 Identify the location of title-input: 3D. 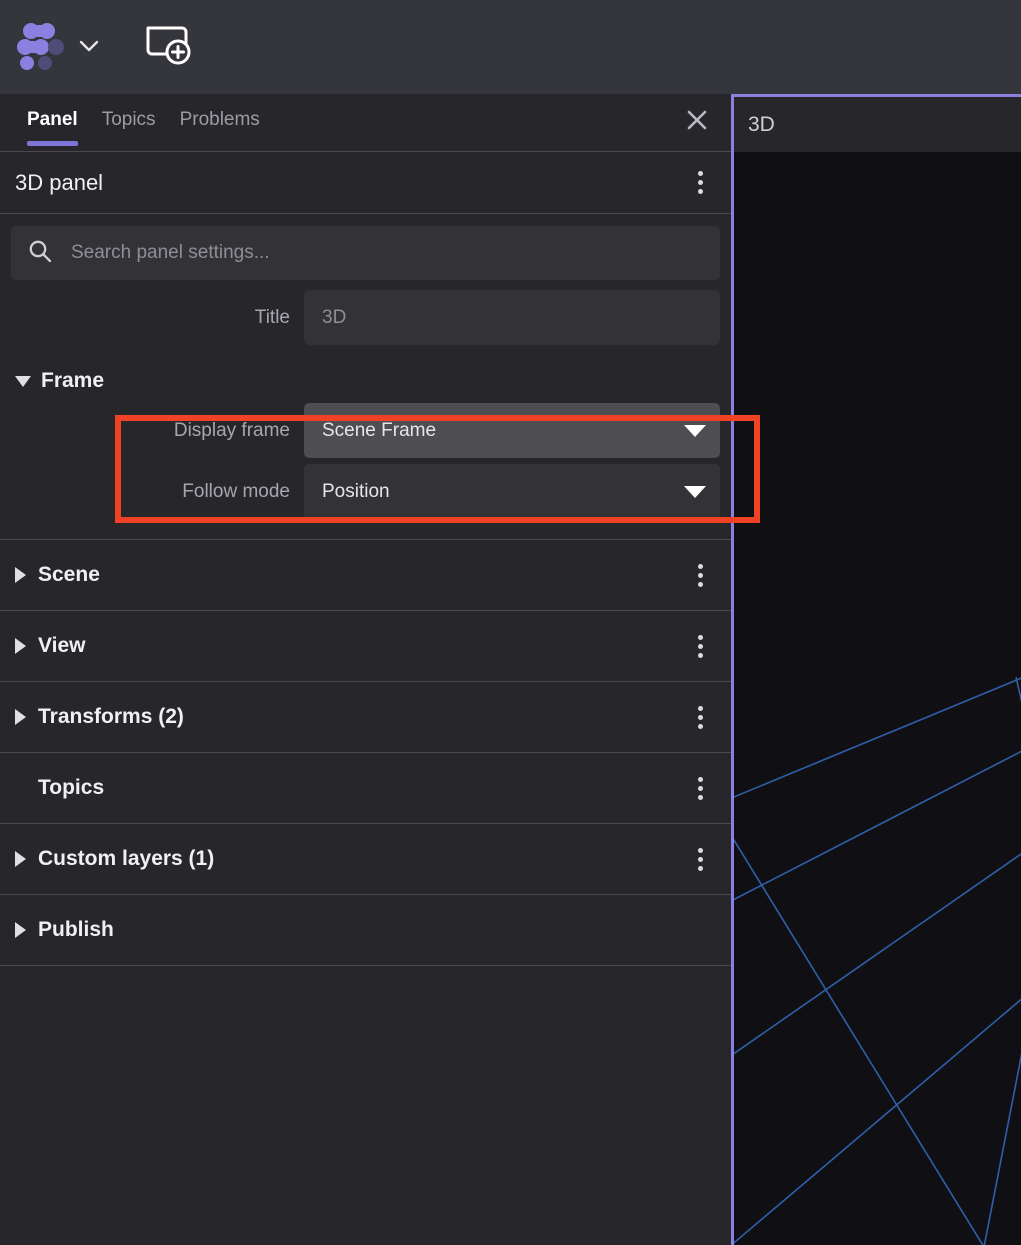
(512, 317).